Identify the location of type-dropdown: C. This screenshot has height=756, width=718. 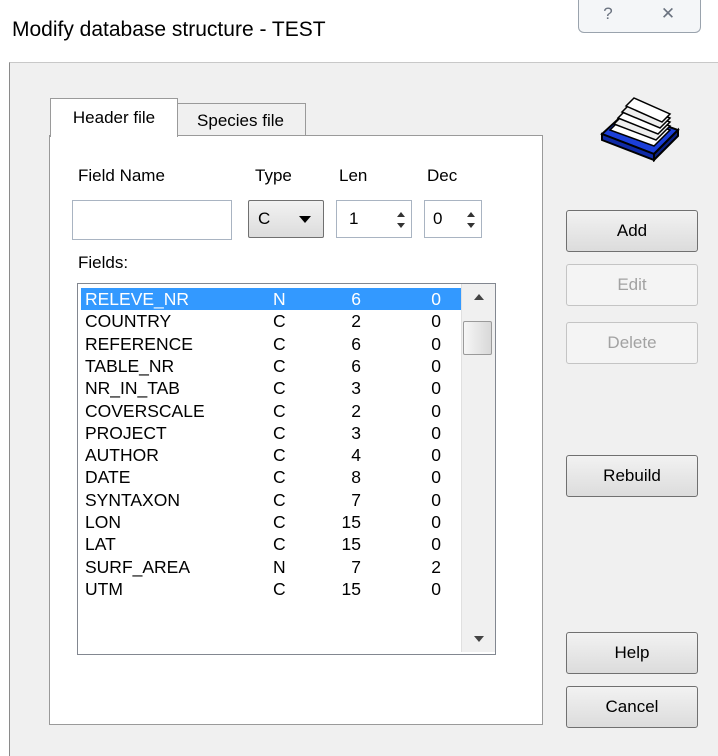
(286, 219).